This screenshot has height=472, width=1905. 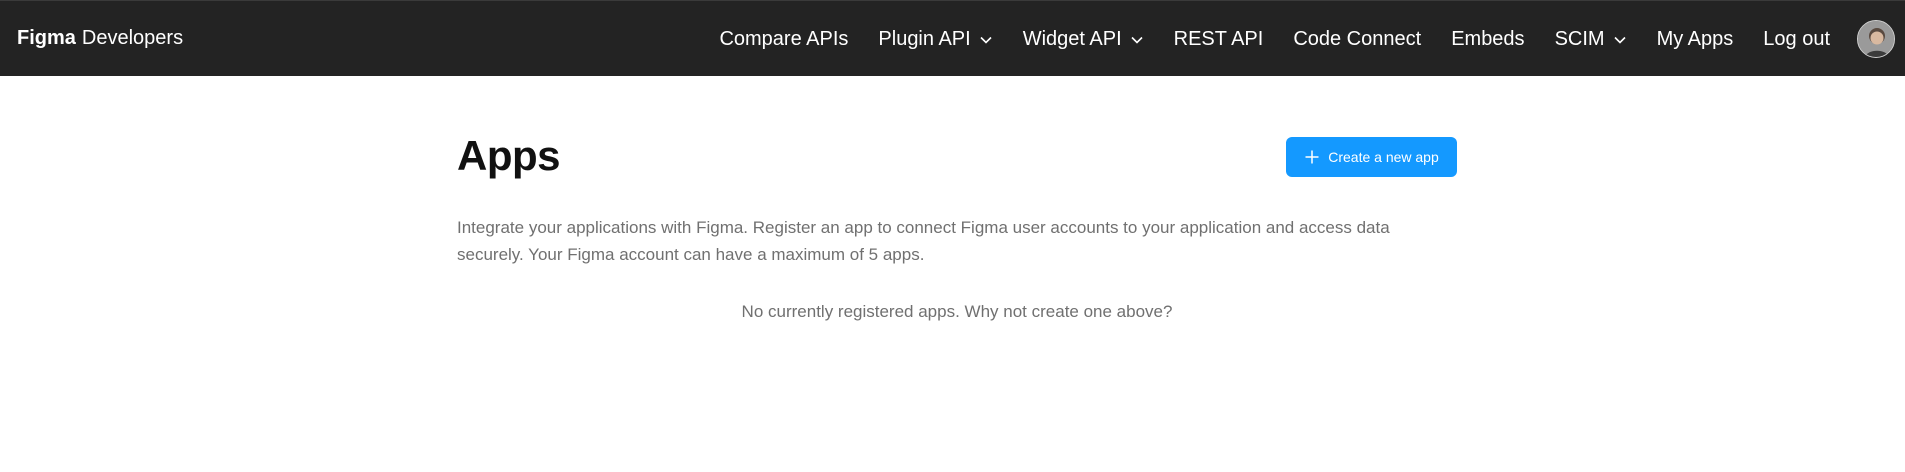 I want to click on nav-log-out: Log out, so click(x=1796, y=39).